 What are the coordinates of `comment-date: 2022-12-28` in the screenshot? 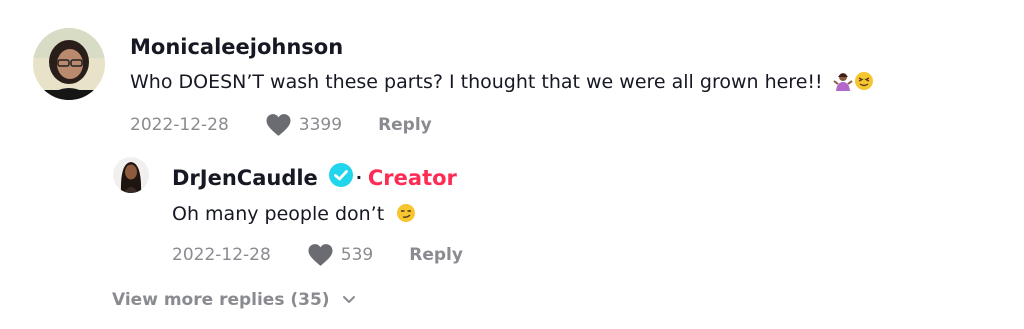 It's located at (179, 125).